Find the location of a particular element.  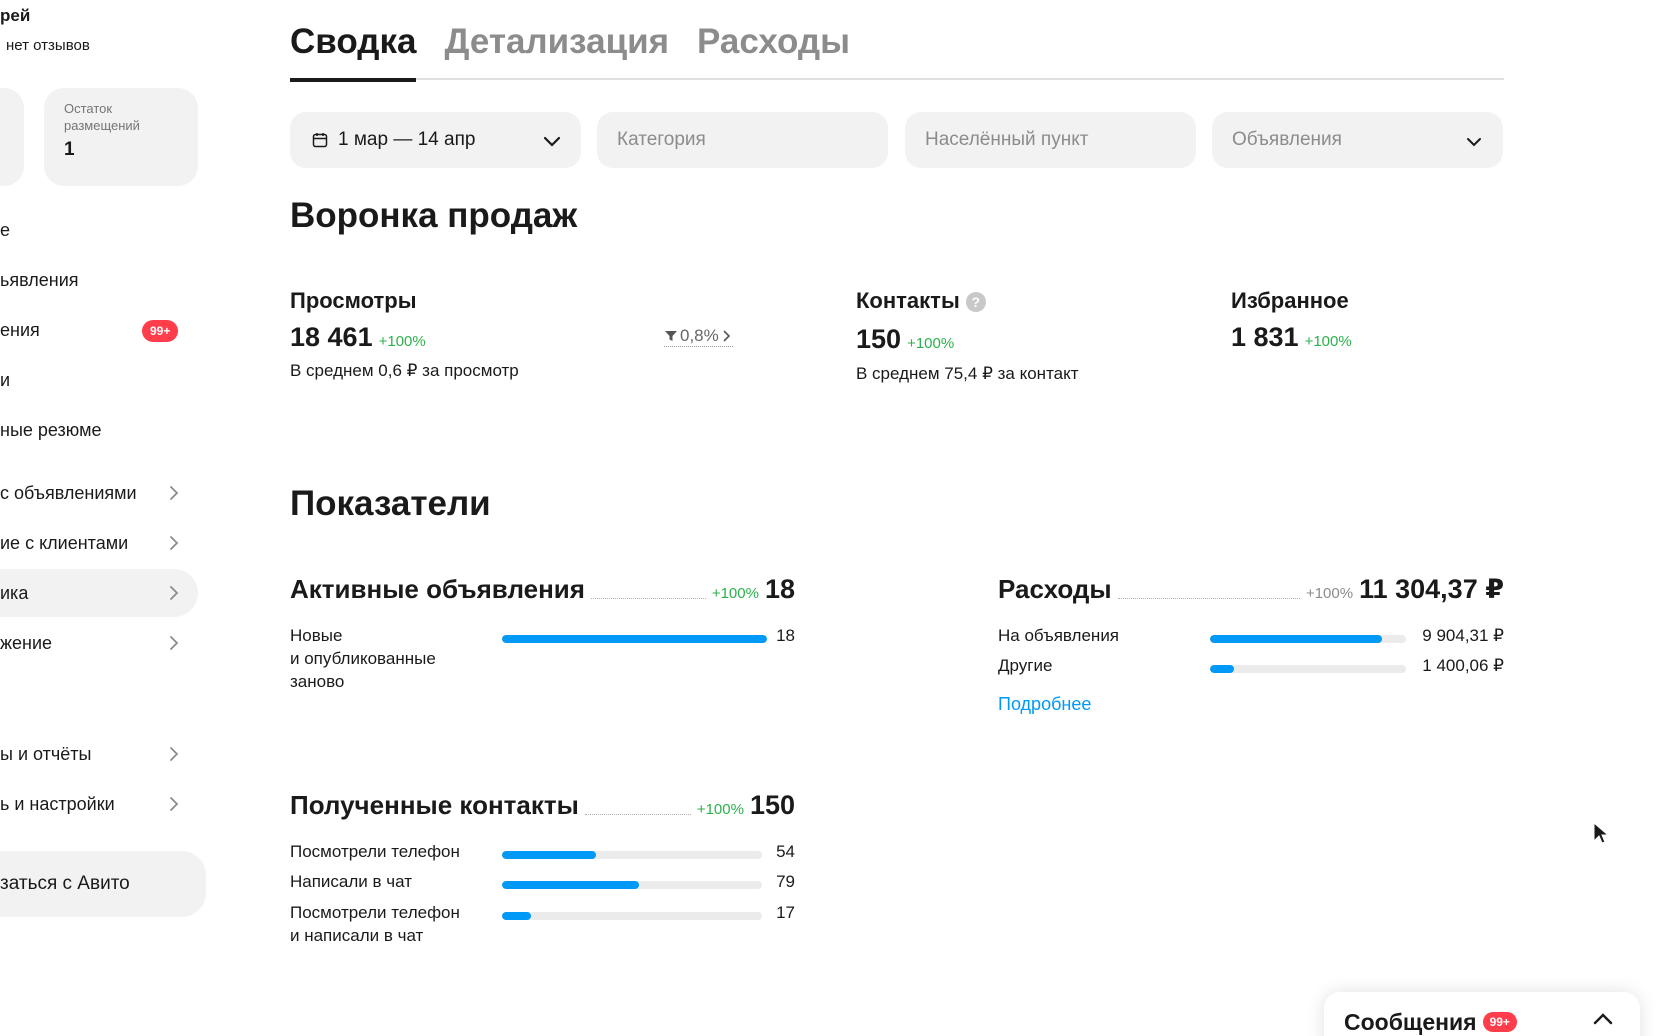

bar-value: 79 is located at coordinates (785, 881).